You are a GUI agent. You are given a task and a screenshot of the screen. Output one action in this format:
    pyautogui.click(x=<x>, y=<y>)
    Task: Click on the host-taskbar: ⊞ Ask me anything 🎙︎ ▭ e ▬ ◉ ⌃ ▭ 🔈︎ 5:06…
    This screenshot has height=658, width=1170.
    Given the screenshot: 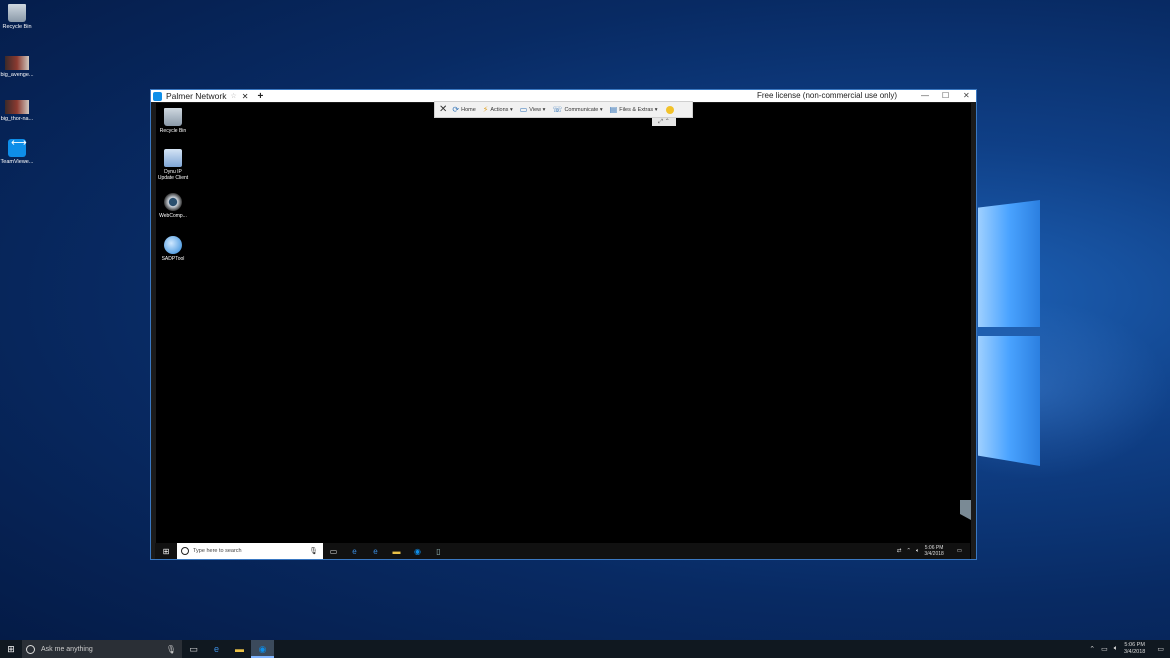 What is the action you would take?
    pyautogui.click(x=585, y=649)
    